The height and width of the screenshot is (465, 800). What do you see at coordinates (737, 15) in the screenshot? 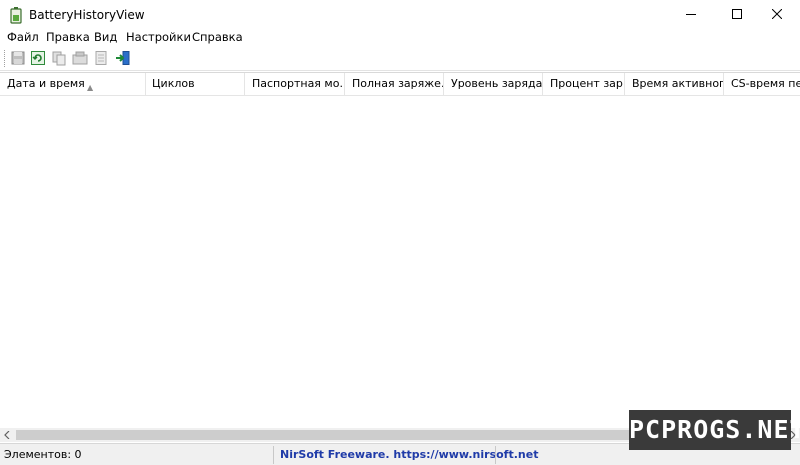
I see `maximize-icon` at bounding box center [737, 15].